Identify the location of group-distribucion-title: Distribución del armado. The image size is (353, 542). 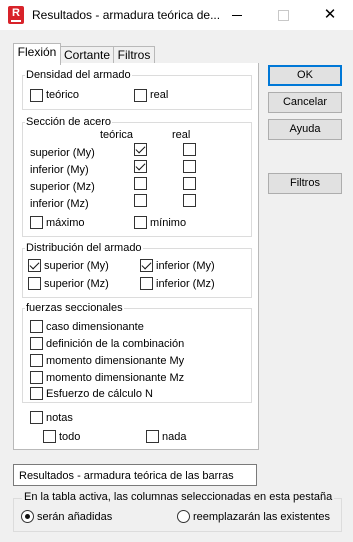
(84, 248).